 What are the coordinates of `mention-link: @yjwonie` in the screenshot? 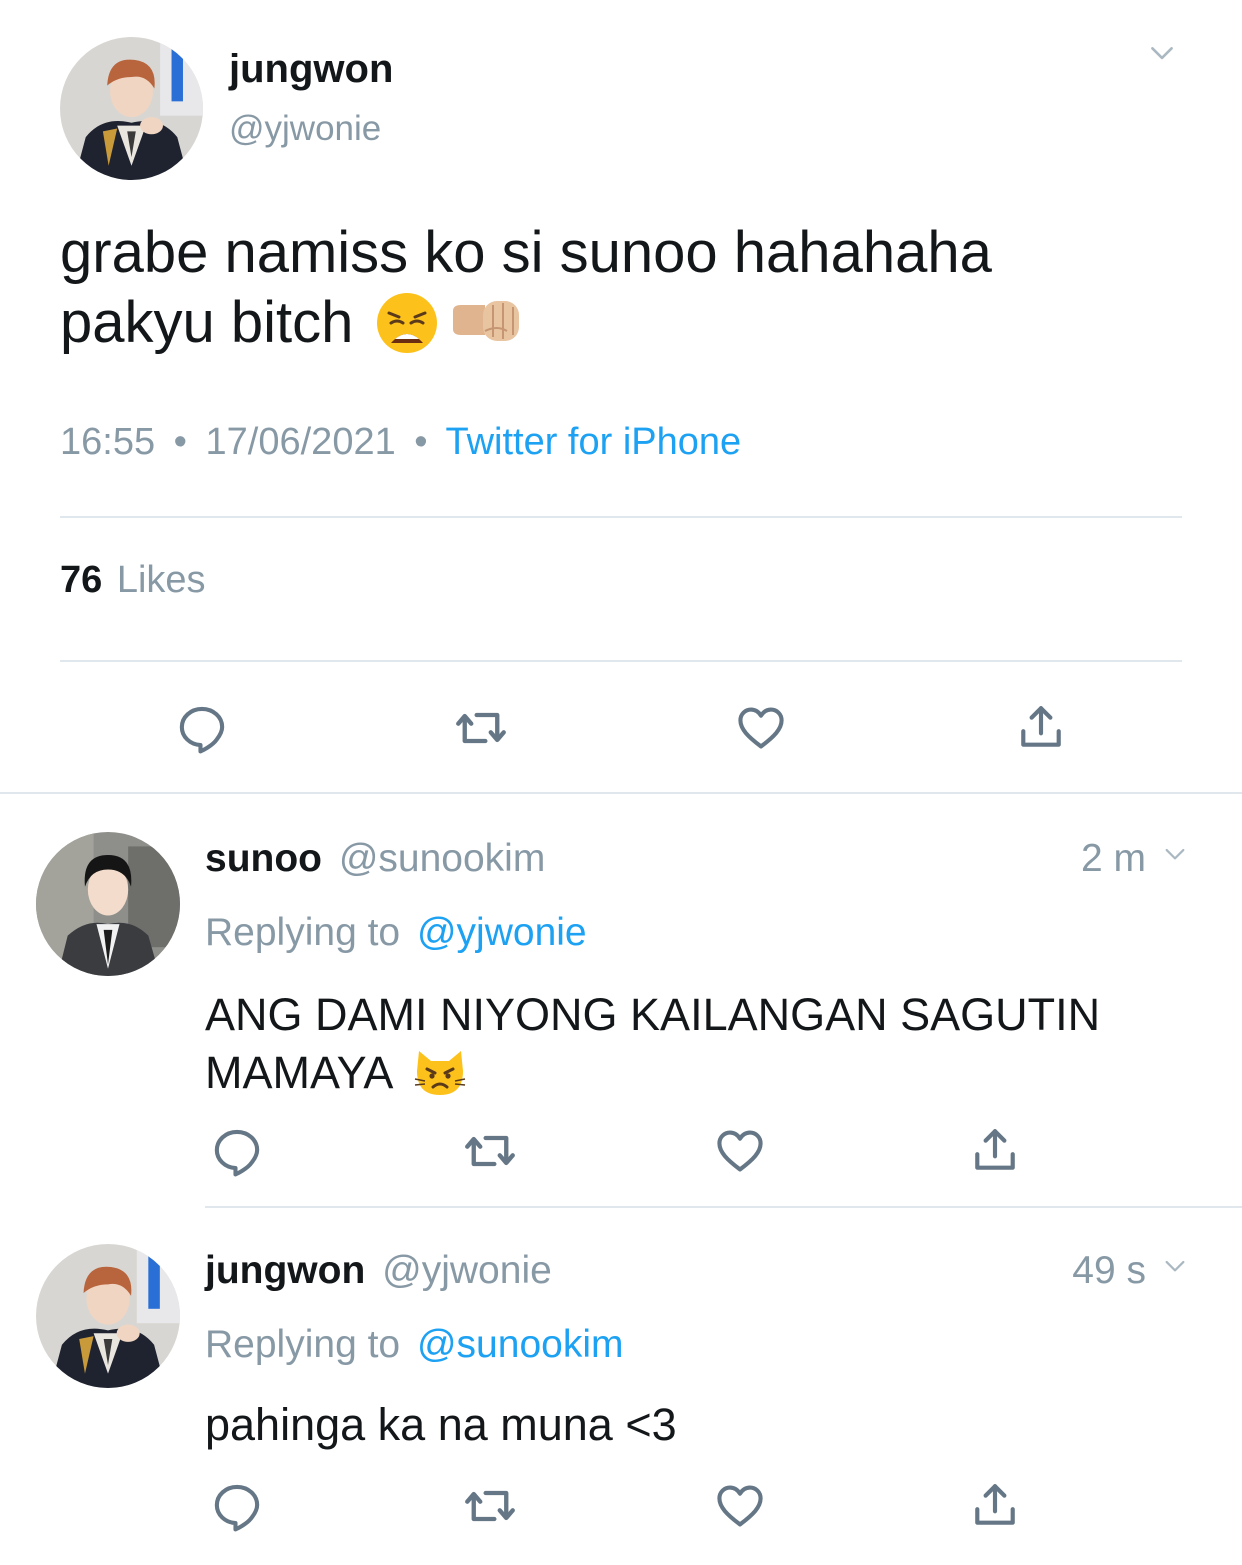 It's located at (502, 932).